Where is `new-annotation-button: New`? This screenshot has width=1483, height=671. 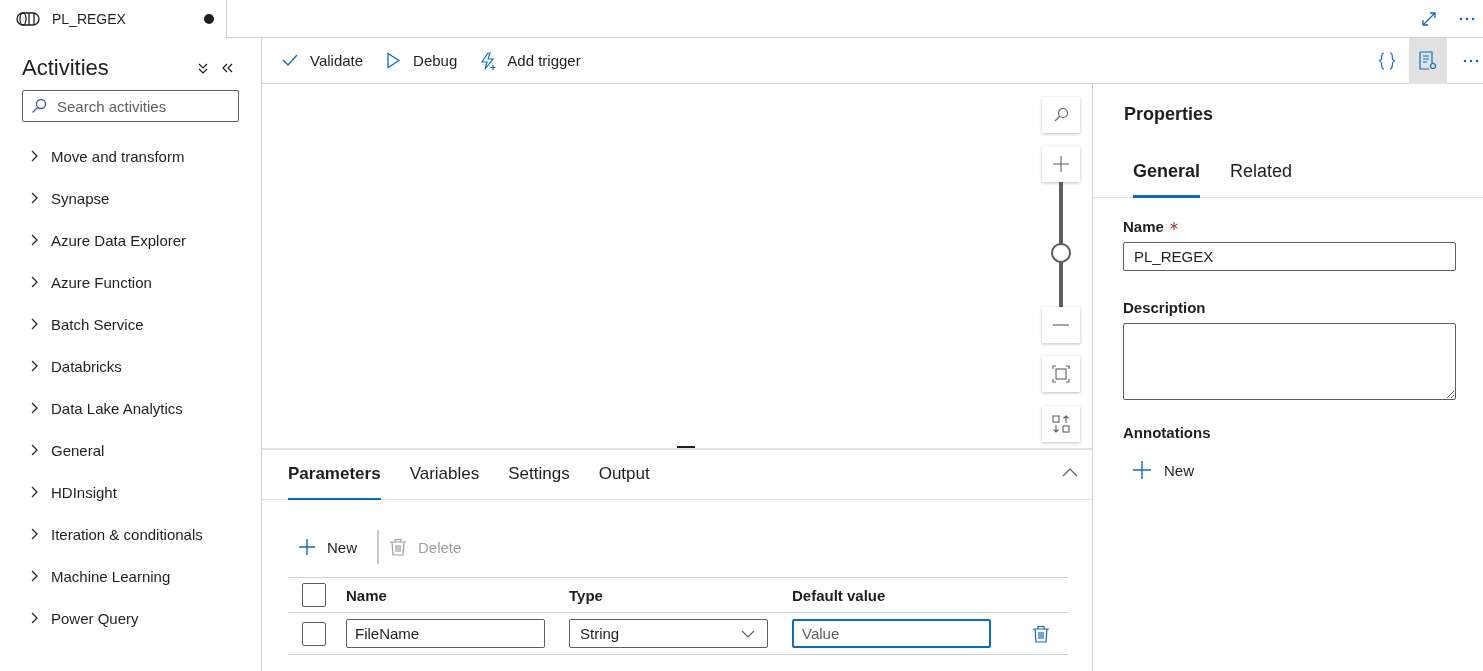
new-annotation-button: New is located at coordinates (1163, 470).